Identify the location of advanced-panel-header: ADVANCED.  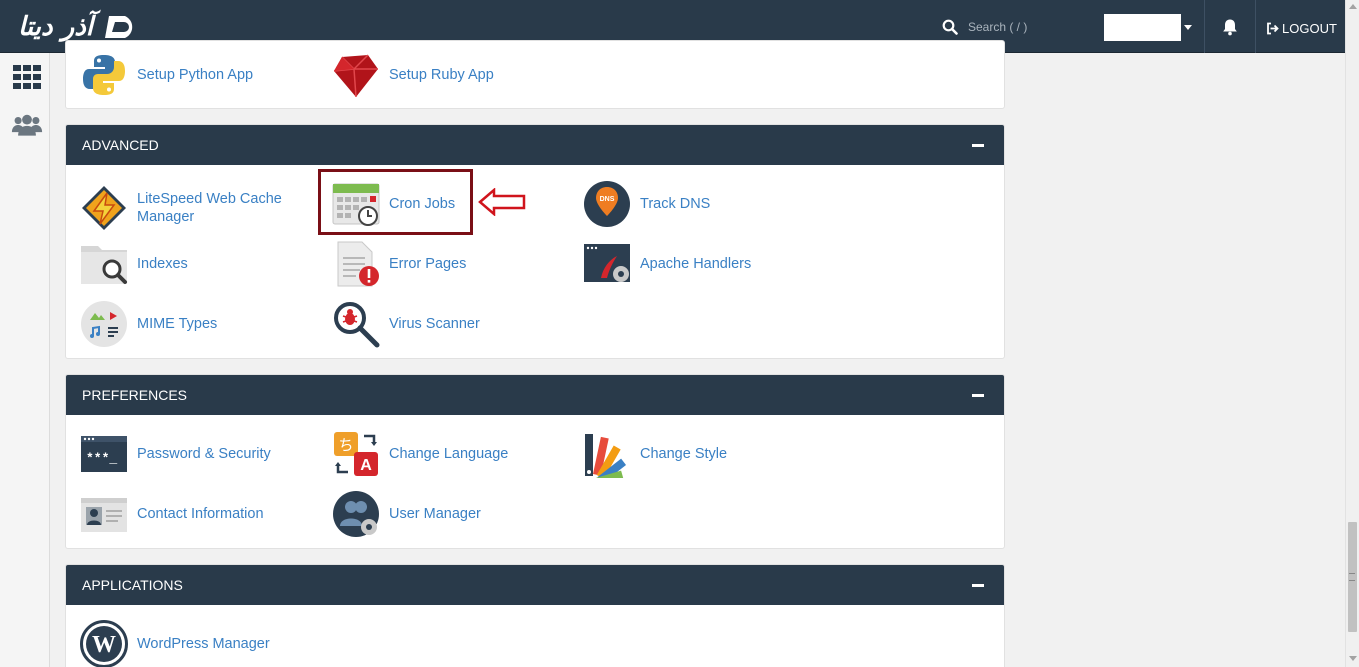
(535, 145).